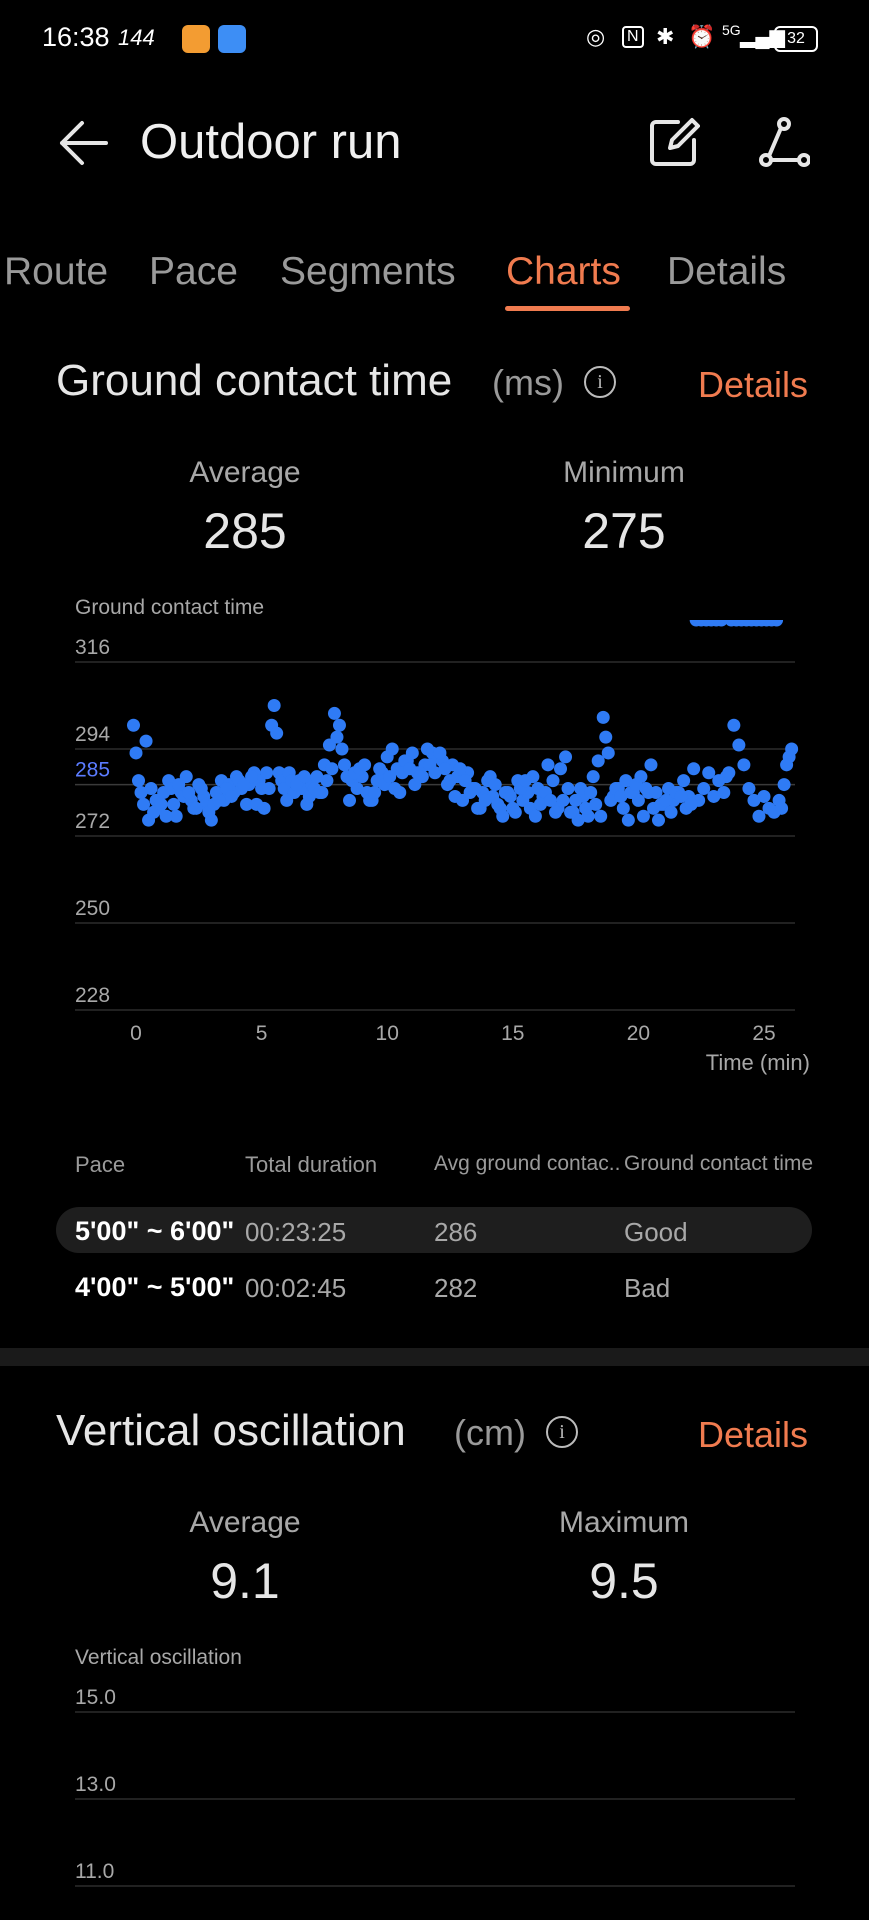  I want to click on table-row-1-avg: 286, so click(456, 1232).